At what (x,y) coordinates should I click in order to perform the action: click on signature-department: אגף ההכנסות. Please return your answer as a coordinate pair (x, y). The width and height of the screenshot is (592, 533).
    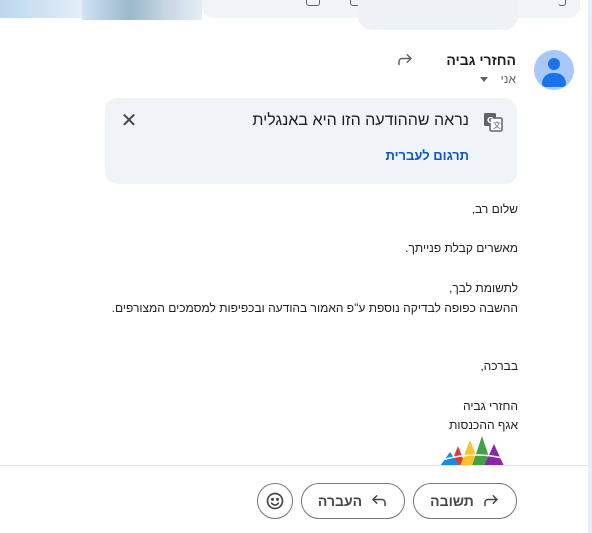
    Looking at the image, I should click on (483, 425).